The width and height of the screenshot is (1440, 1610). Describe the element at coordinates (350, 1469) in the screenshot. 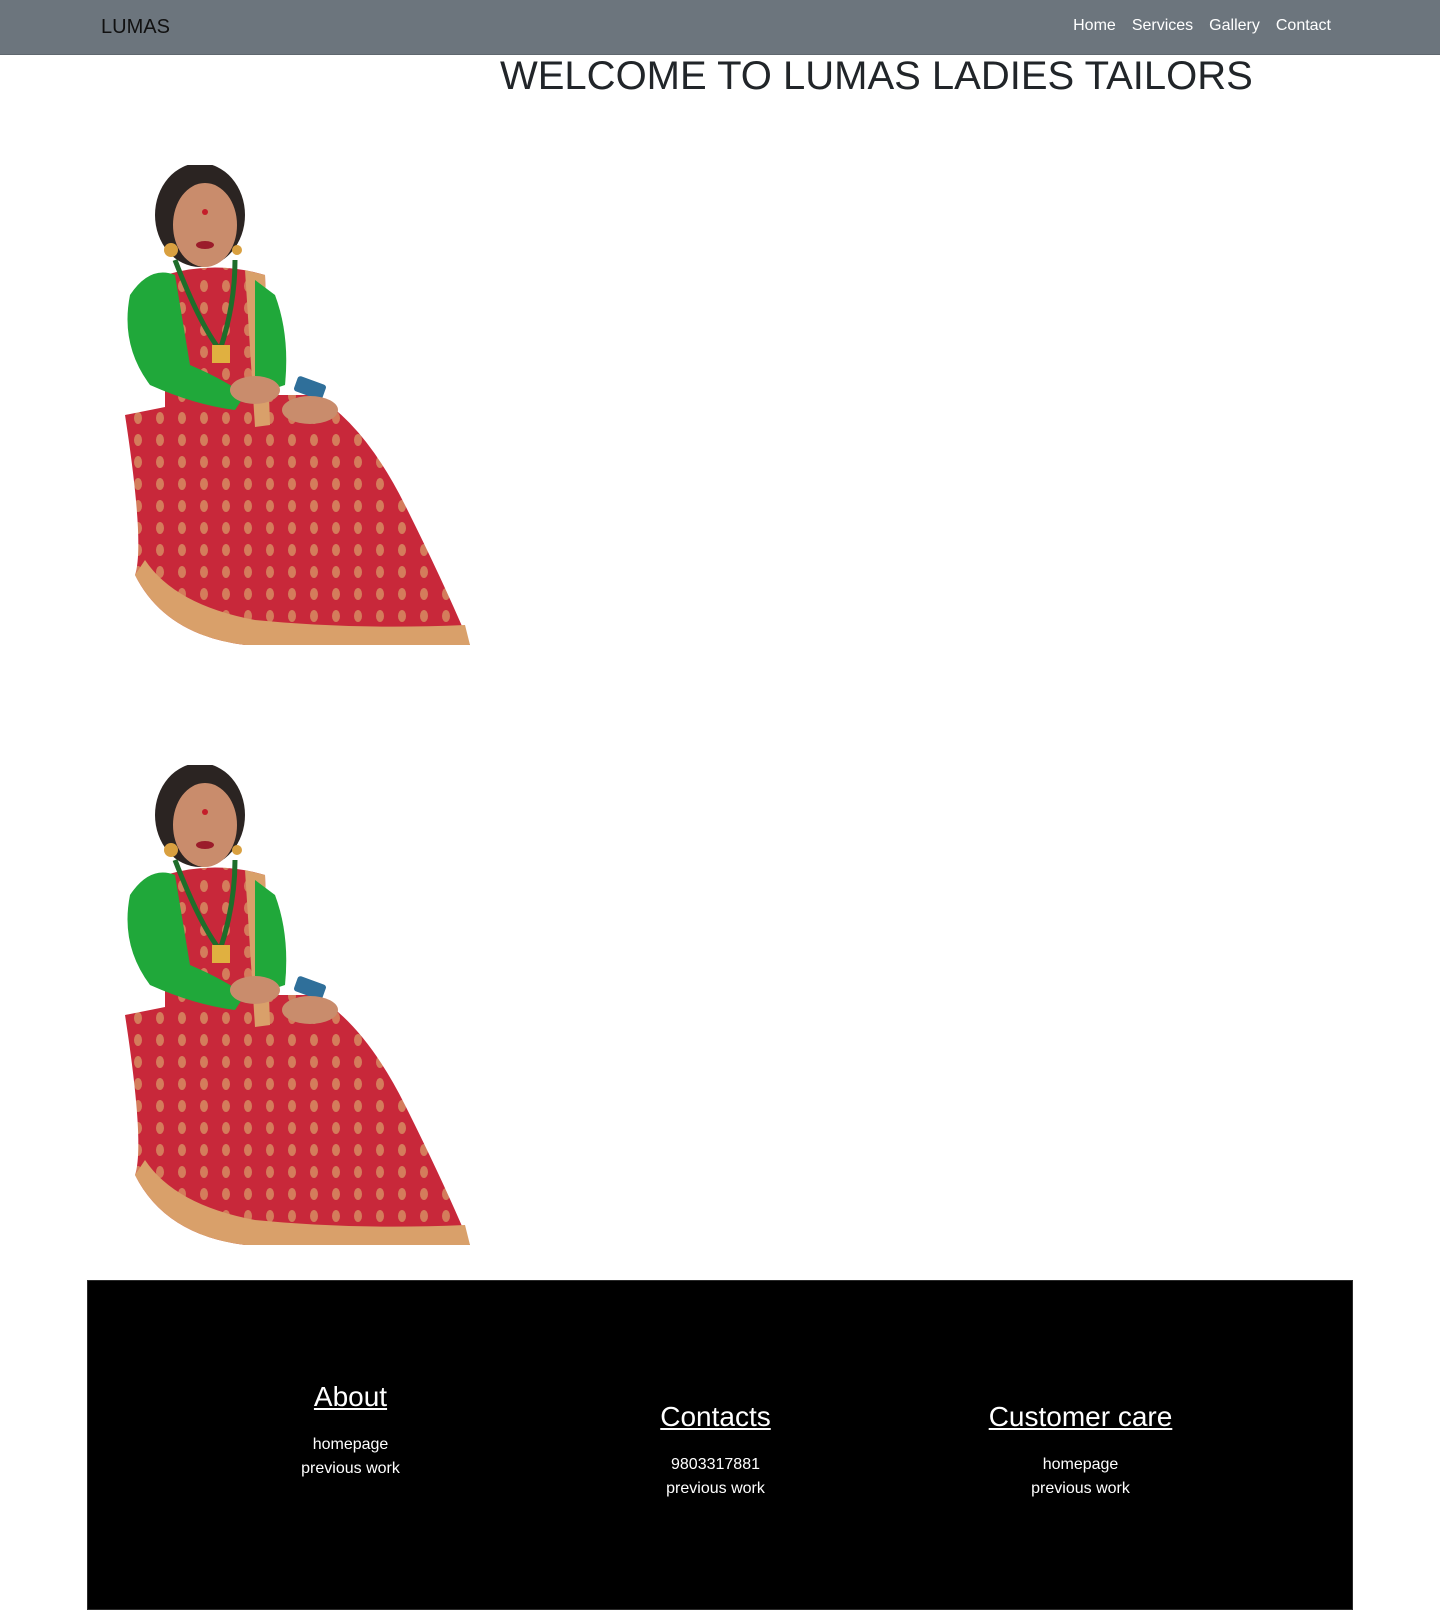

I see `footer-about-previous-work-link: previous work` at that location.